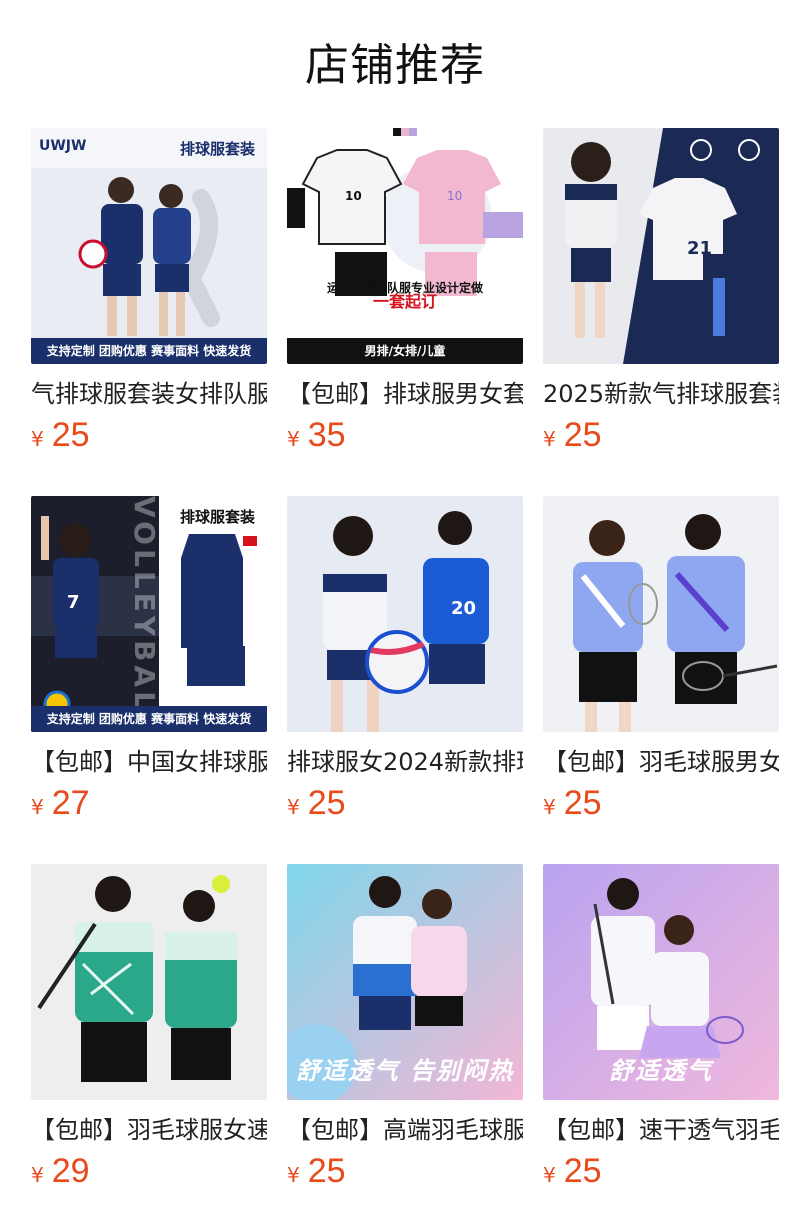 This screenshot has height=1232, width=790. Describe the element at coordinates (149, 1172) in the screenshot. I see `product-price: ¥ 29` at that location.